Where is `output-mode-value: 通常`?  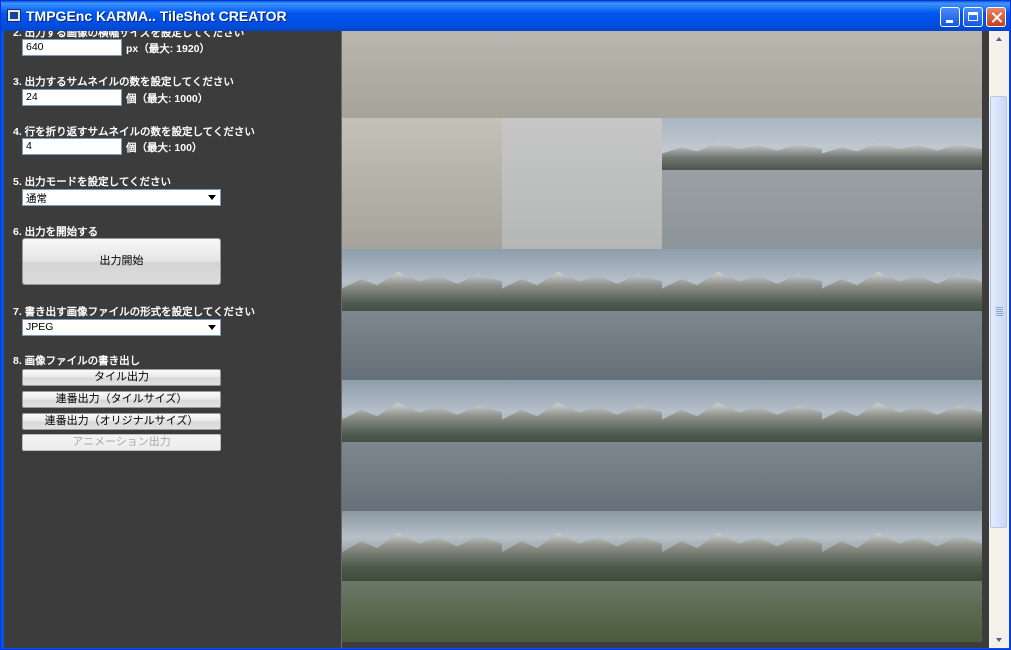
output-mode-value: 通常 is located at coordinates (36, 199).